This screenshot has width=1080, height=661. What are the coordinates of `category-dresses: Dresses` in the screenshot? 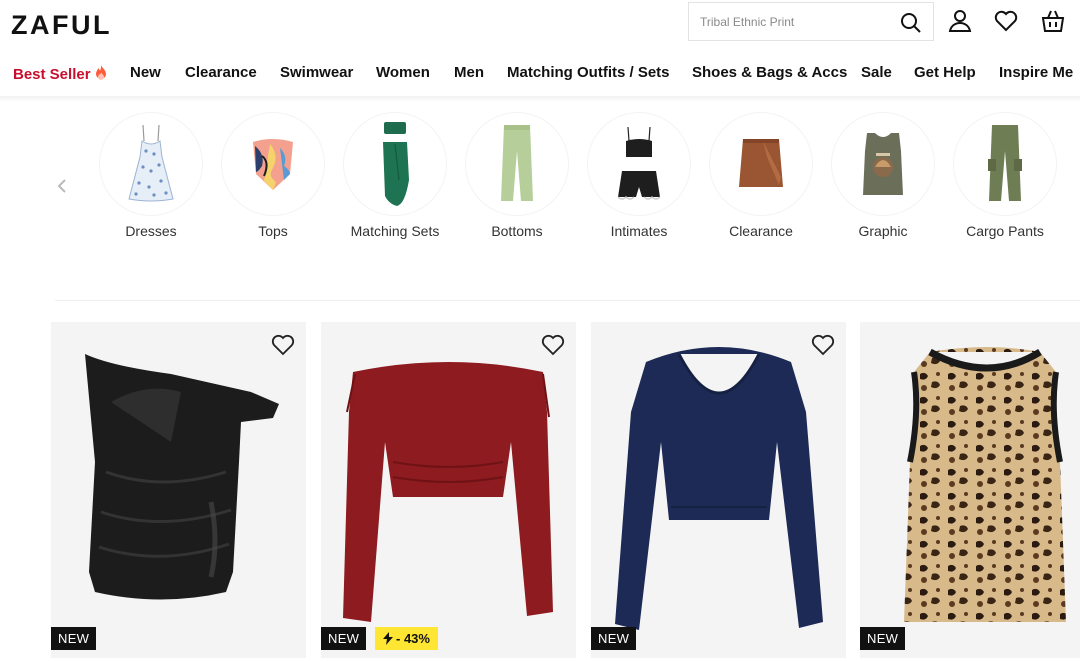 It's located at (151, 175).